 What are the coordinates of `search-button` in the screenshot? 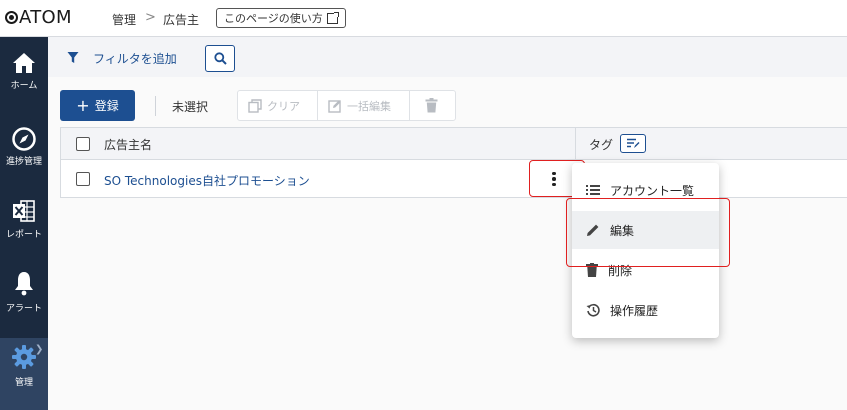 It's located at (220, 58).